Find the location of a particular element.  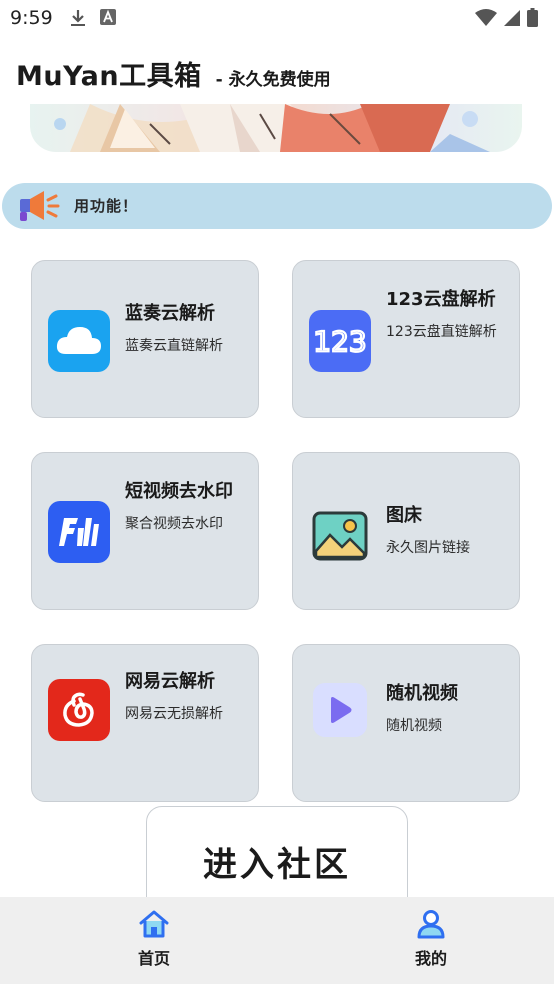

signal-icon is located at coordinates (512, 20).